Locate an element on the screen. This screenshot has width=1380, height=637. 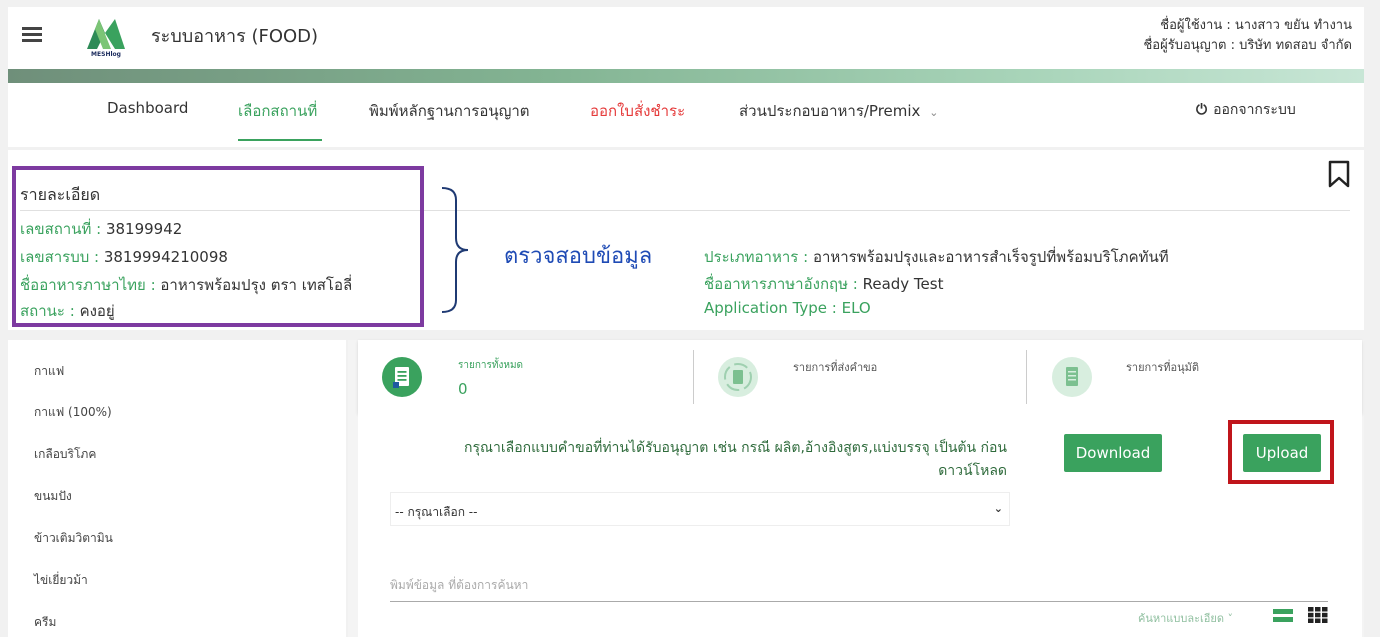
nav-logout: ⏻ ออกจากระบบ is located at coordinates (1246, 110).